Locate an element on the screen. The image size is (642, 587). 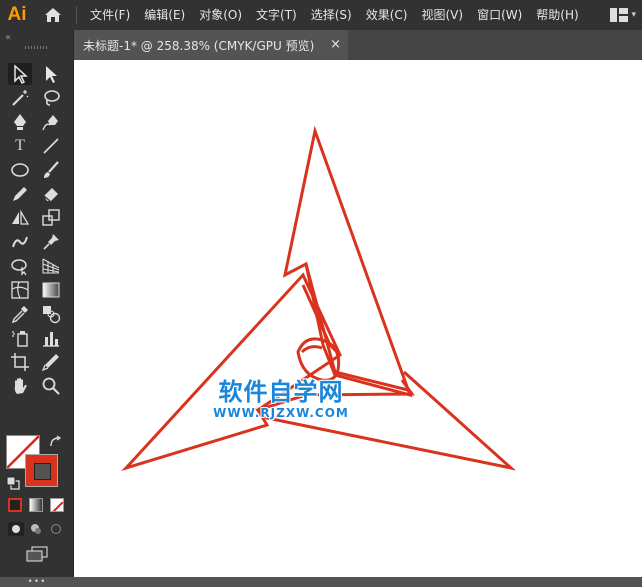
selection-tool is located at coordinates (20, 74).